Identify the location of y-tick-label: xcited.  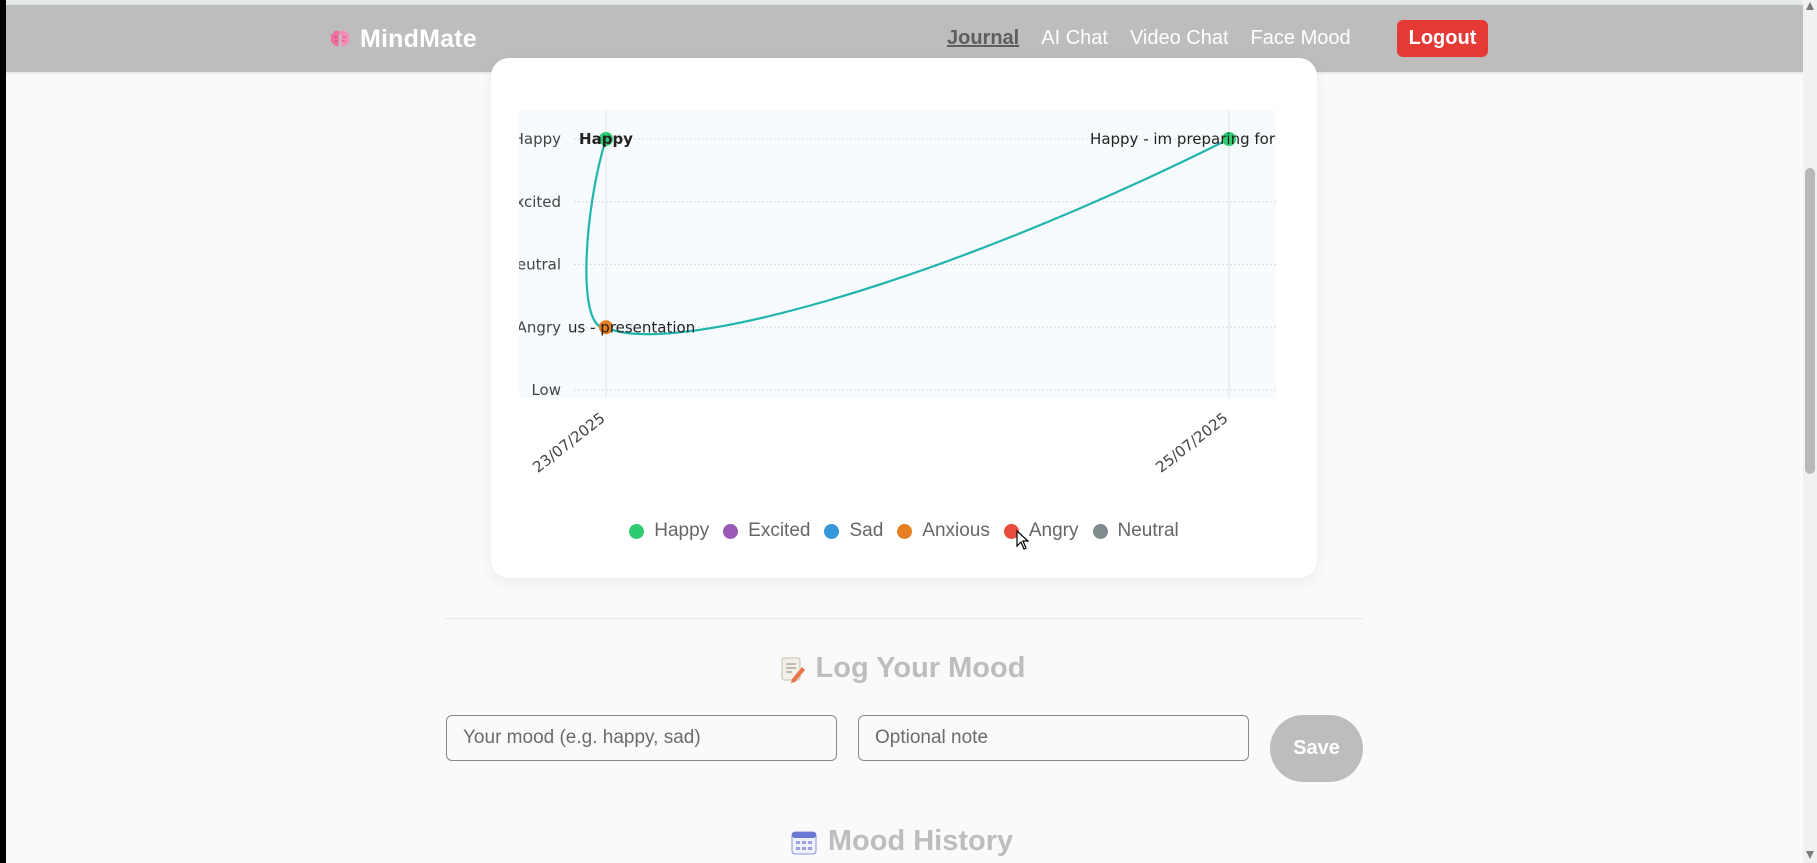
(538, 202).